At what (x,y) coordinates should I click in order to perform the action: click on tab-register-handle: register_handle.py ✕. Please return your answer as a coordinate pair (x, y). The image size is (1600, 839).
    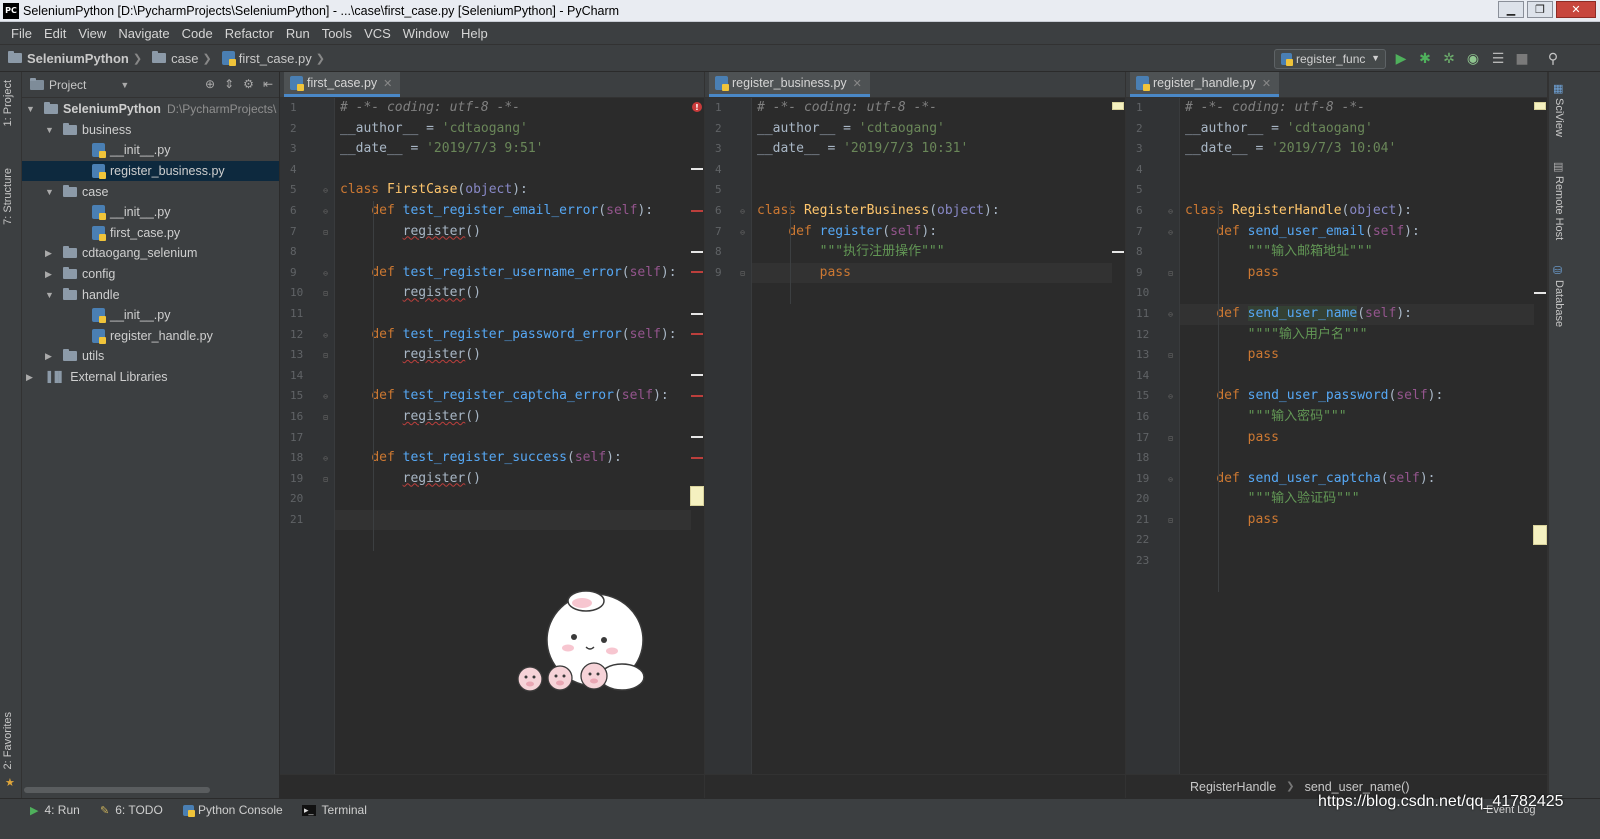
    Looking at the image, I should click on (1205, 84).